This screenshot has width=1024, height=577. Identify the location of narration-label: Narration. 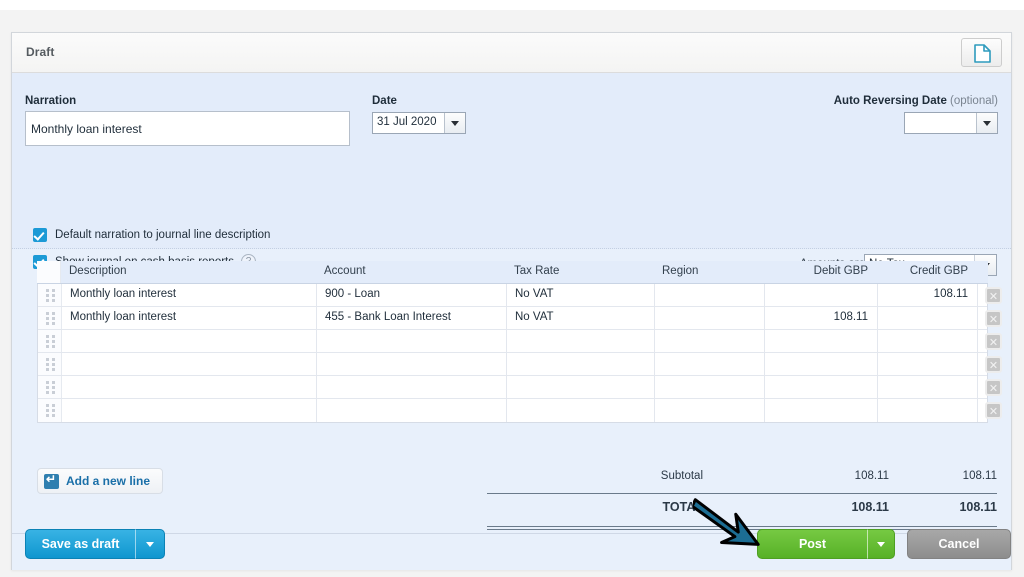
(51, 101).